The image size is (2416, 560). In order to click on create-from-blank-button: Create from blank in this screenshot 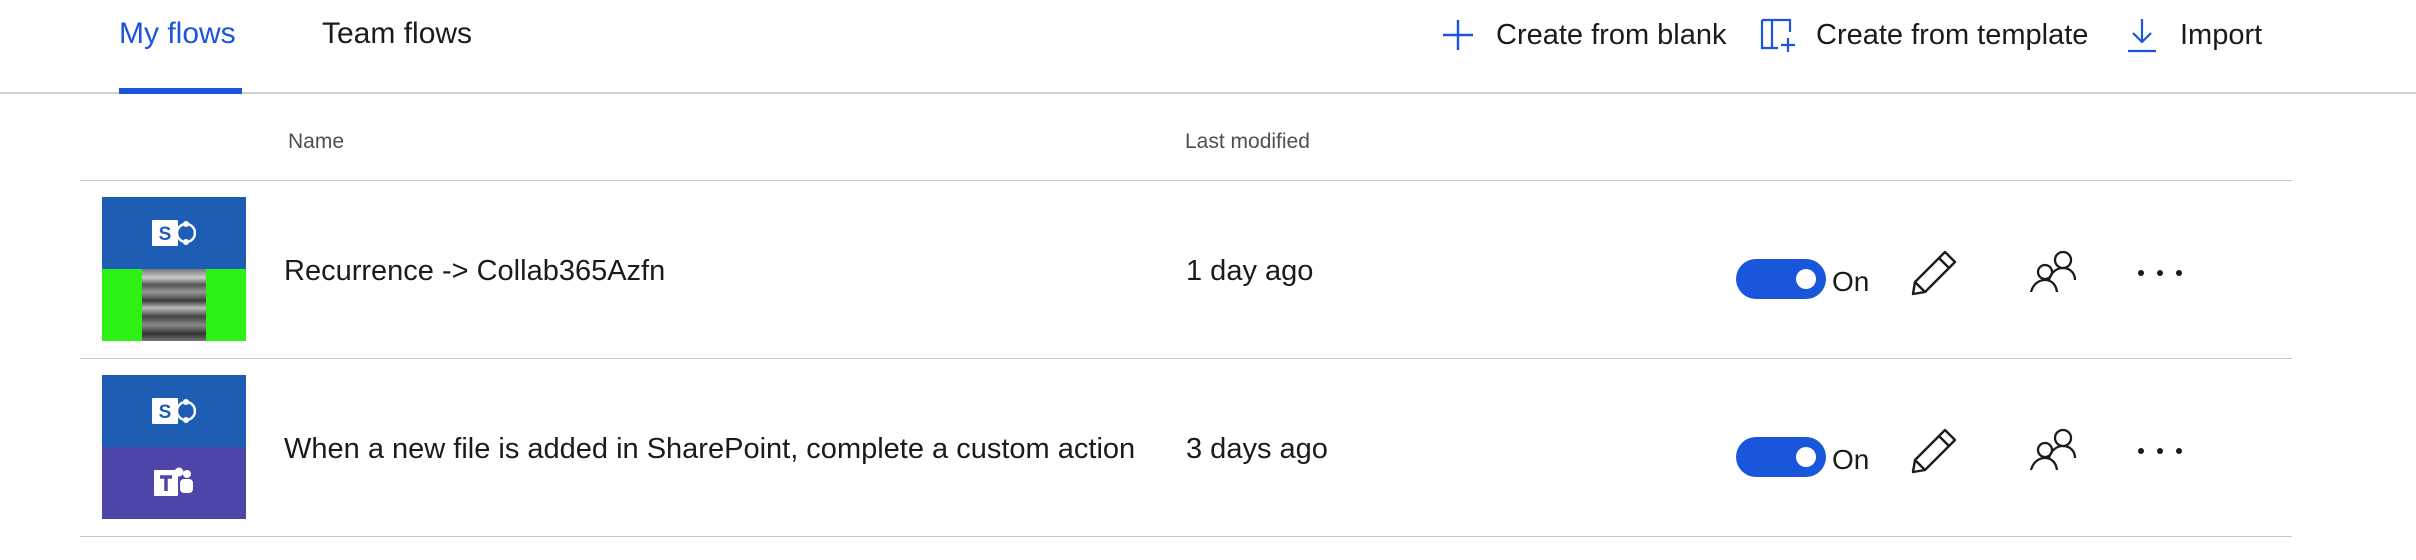, I will do `click(1583, 35)`.